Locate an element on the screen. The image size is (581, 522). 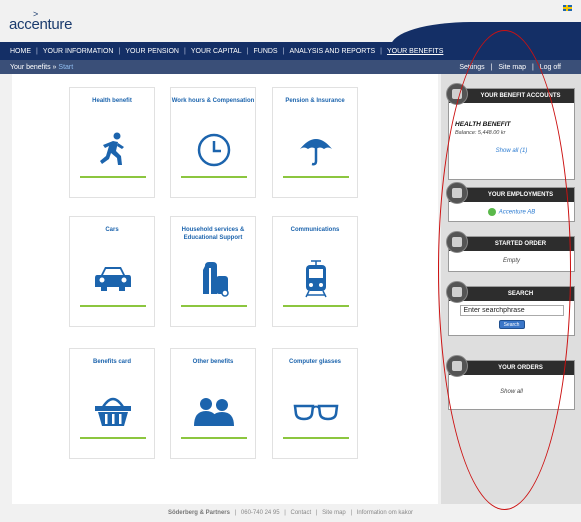
tile-other-benefits: Other benefits is located at coordinates (213, 403).